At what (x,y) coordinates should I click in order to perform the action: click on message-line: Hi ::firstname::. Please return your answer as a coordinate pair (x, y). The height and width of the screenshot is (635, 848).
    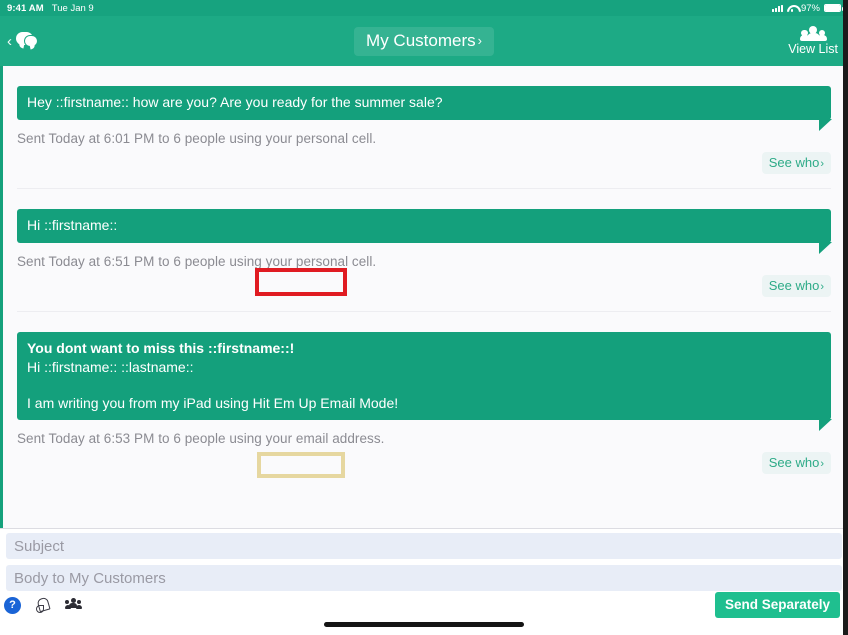
    Looking at the image, I should click on (72, 224).